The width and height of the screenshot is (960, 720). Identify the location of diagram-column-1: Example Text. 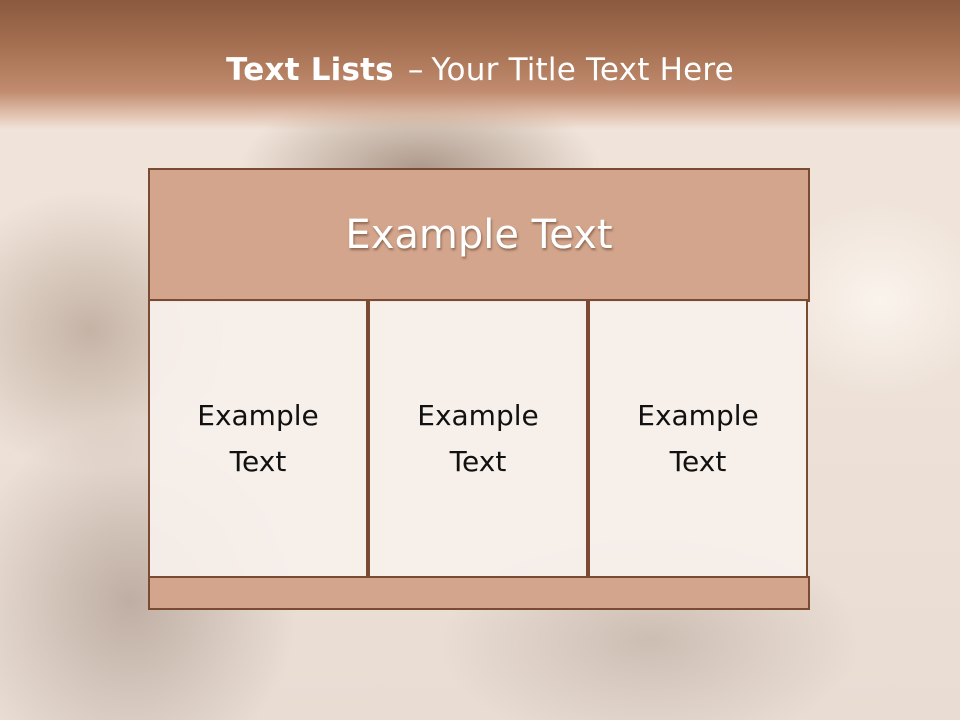
(258, 438).